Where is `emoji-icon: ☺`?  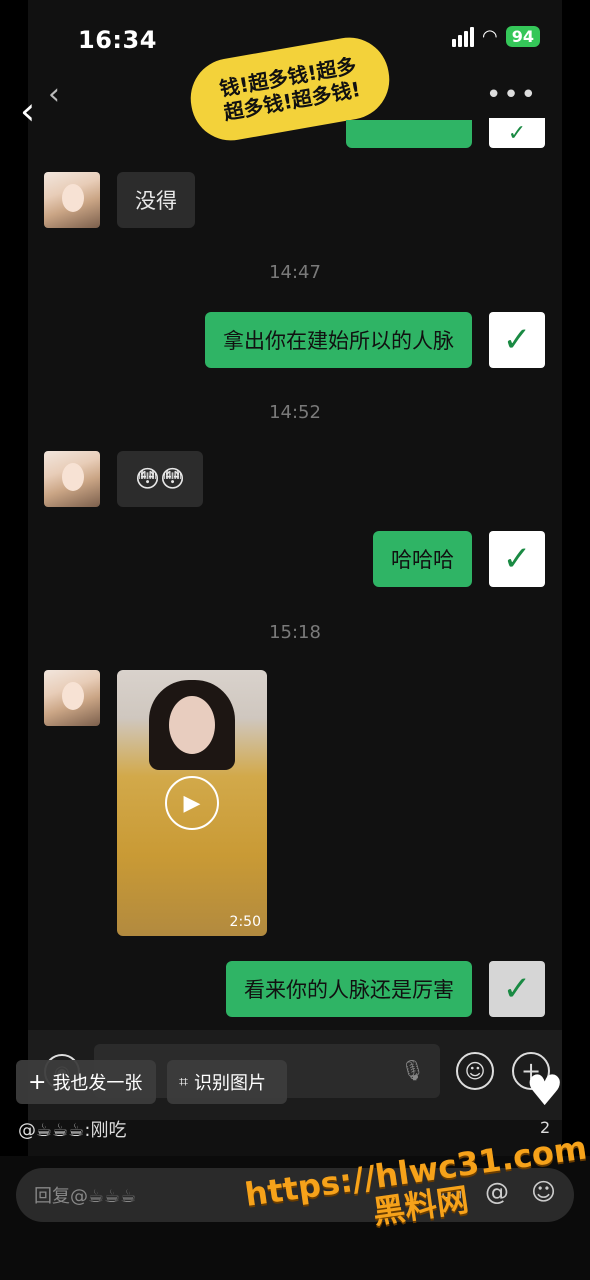
emoji-icon: ☺ is located at coordinates (475, 1071).